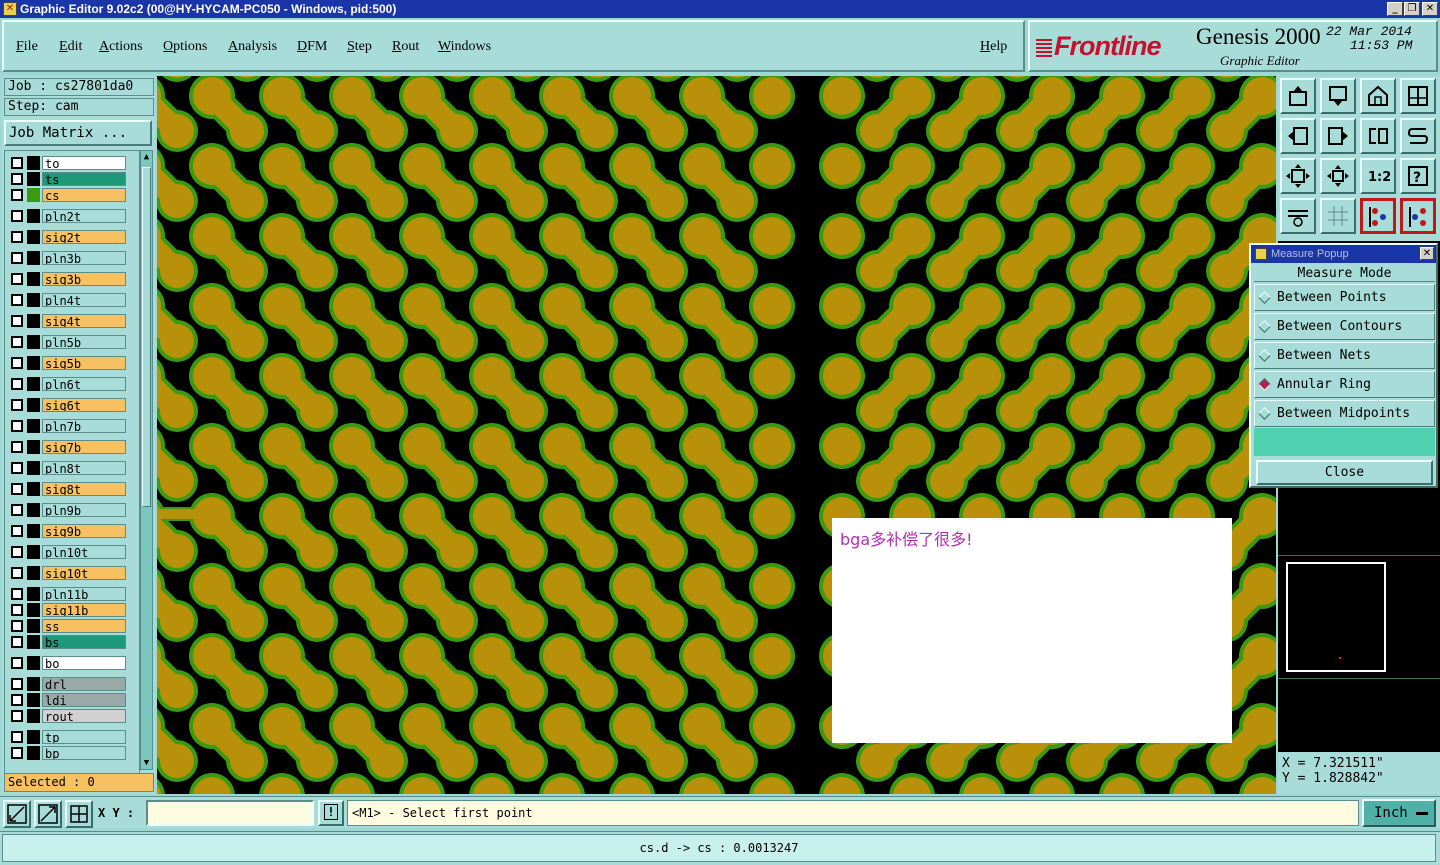 This screenshot has height=865, width=1440. What do you see at coordinates (146, 157) in the screenshot?
I see `scroll-up-icon: ▲` at bounding box center [146, 157].